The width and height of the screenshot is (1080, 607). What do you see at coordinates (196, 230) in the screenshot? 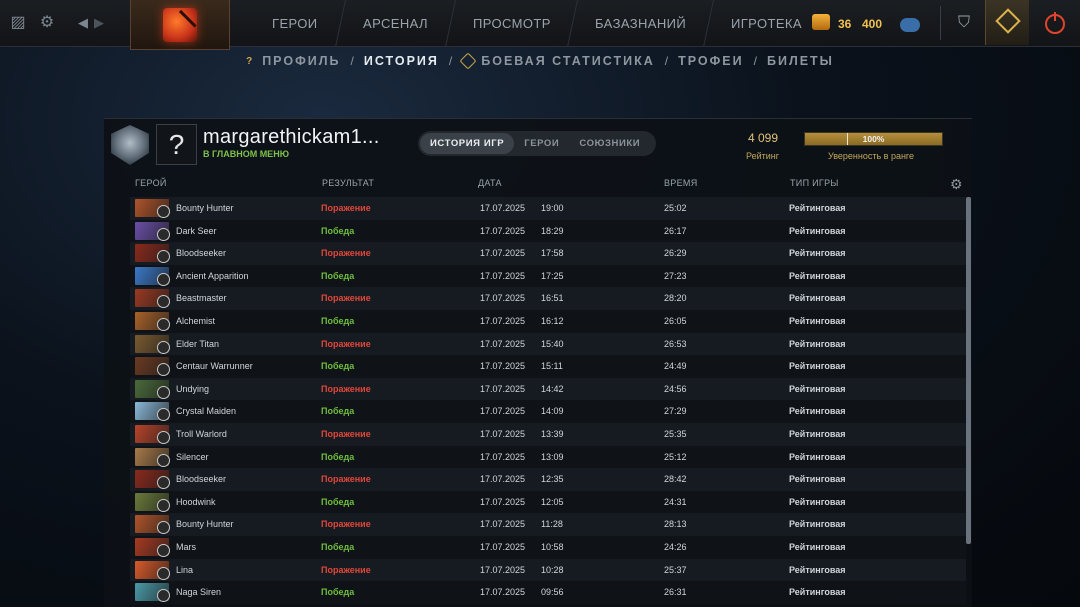
I see `hero-name: Dark Seer` at bounding box center [196, 230].